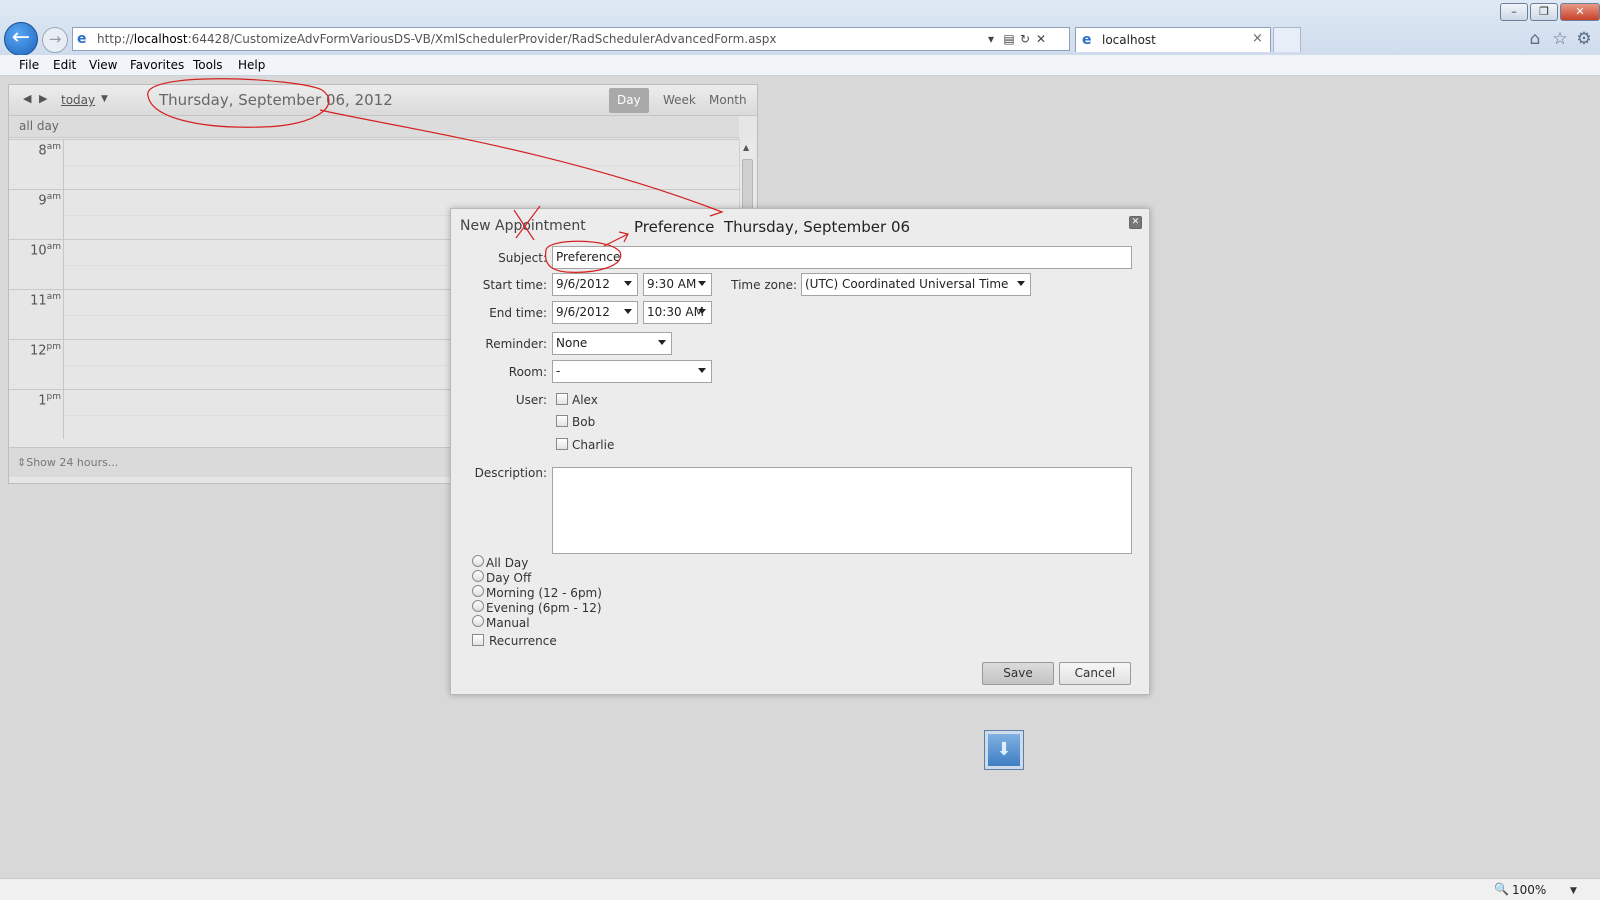  I want to click on tab-close-icon: ×, so click(1257, 38).